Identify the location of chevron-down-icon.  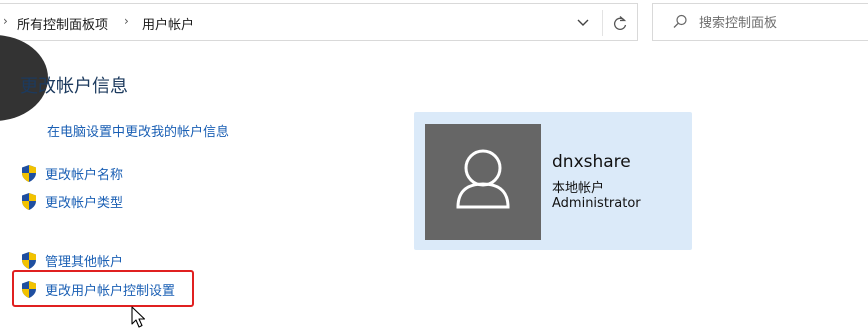
(583, 22).